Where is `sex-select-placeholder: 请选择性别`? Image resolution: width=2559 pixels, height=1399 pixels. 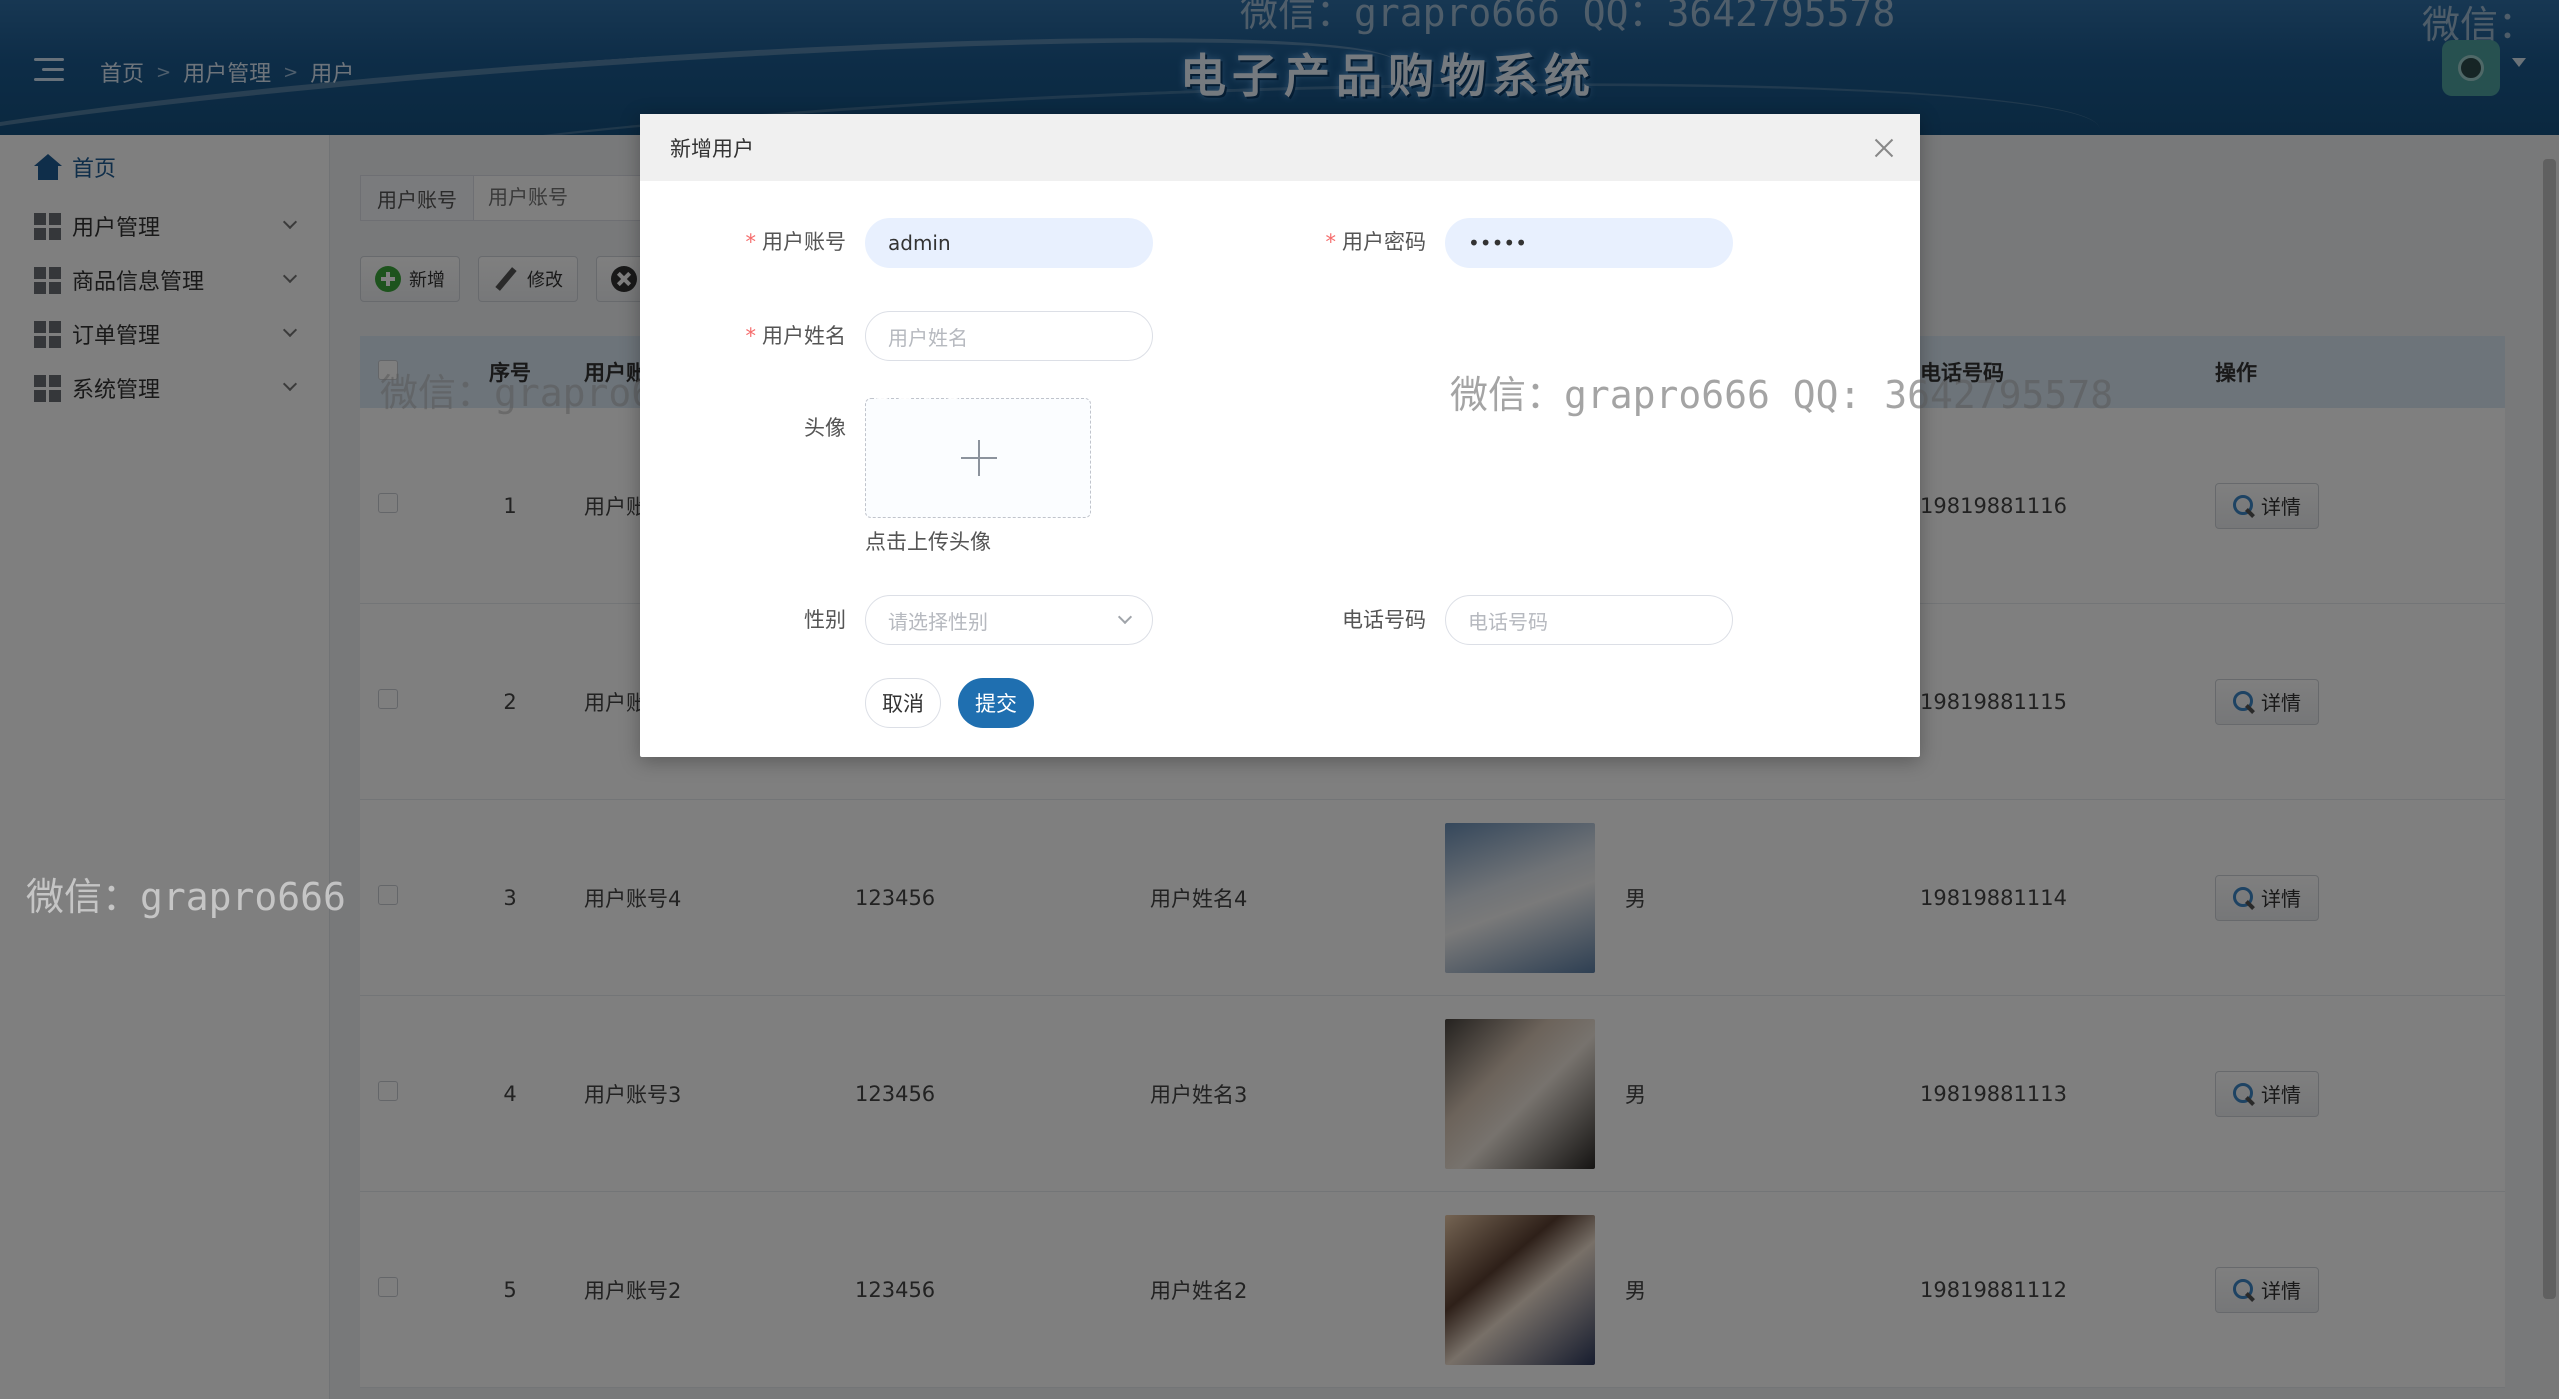
sex-select-placeholder: 请选择性别 is located at coordinates (938, 621).